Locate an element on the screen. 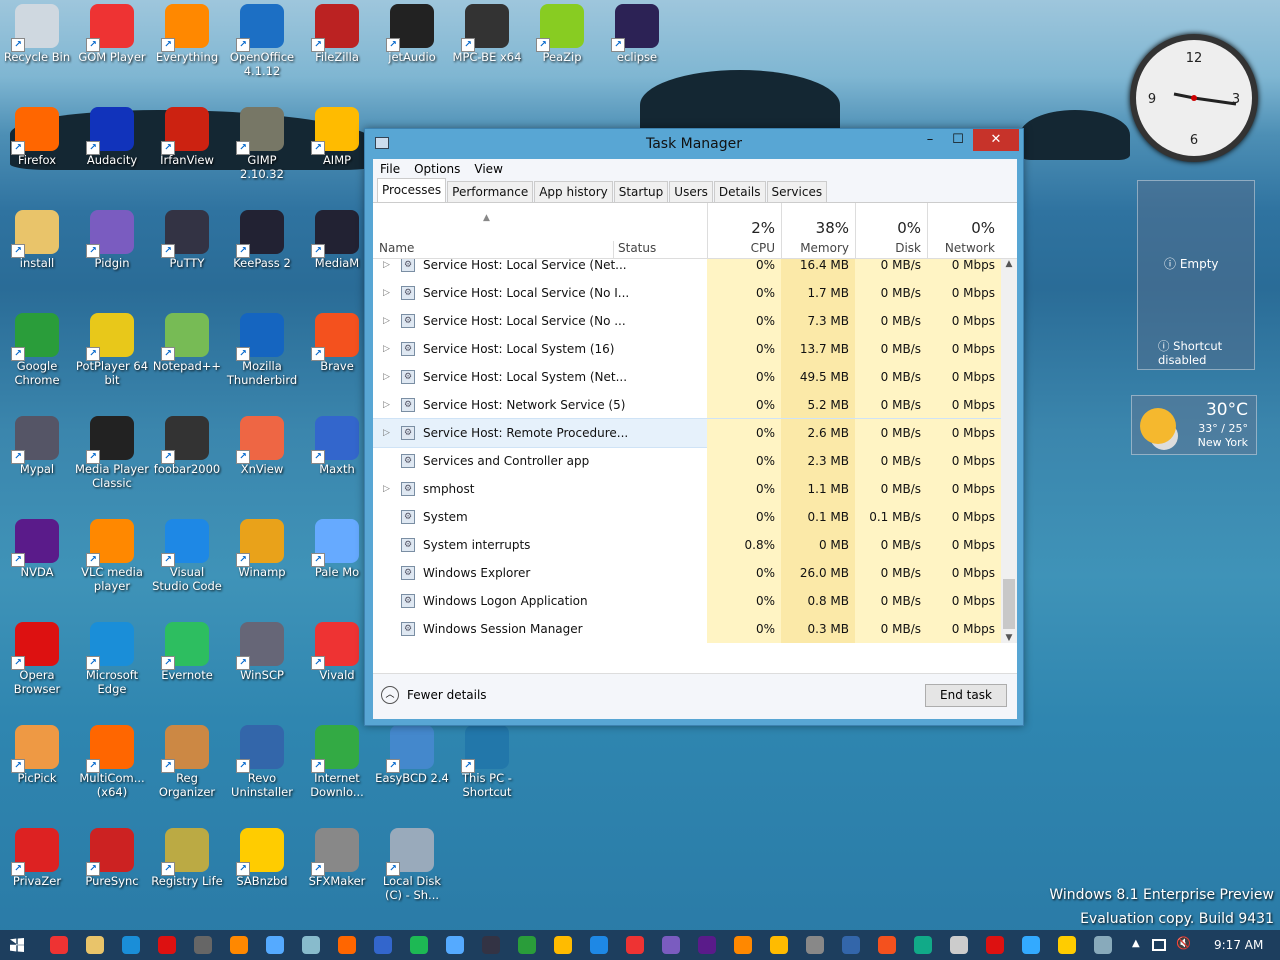  desktop-icon: Registry Life is located at coordinates (187, 872).